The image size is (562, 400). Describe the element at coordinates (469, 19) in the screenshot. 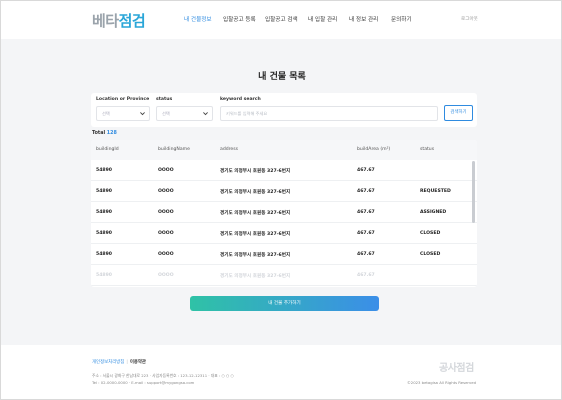

I see `logout-link: 로그아웃` at that location.